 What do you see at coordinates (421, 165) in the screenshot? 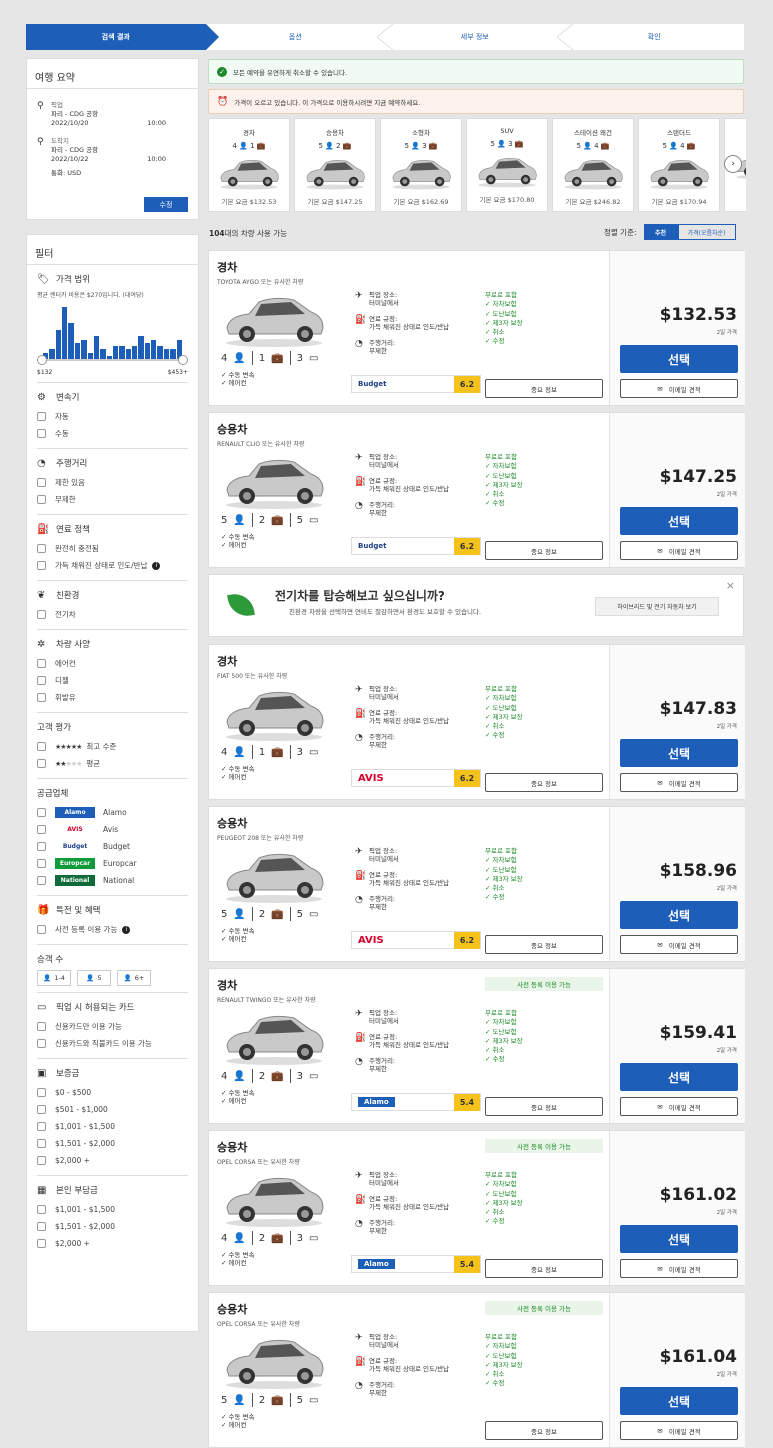
I see `category-card: 소형차 5 👤 3 💼 기본 요금 $162.69` at bounding box center [421, 165].